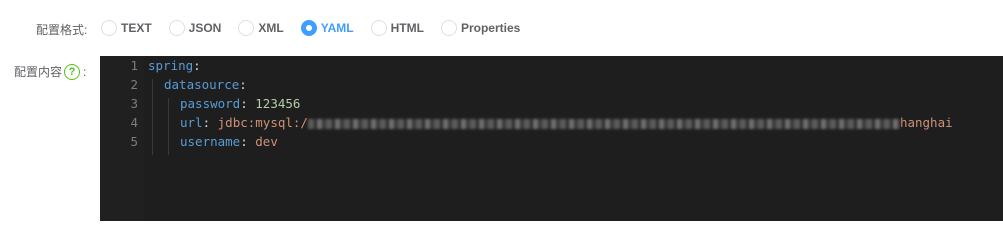 Image resolution: width=1003 pixels, height=240 pixels. I want to click on line-number: 4, so click(134, 122).